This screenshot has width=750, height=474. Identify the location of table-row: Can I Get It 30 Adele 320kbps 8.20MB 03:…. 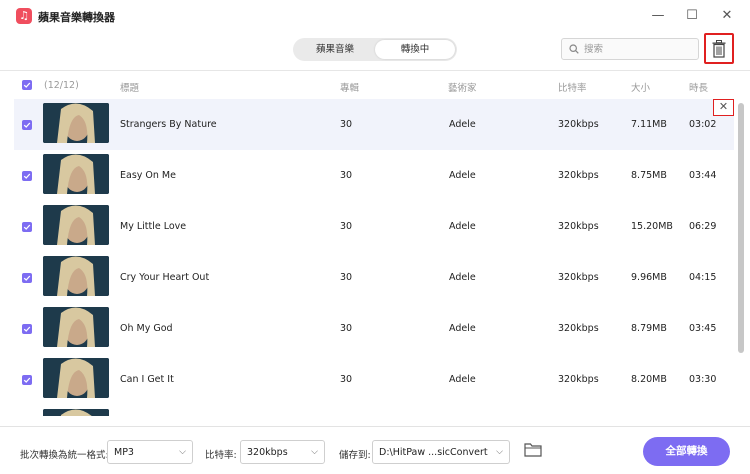
(374, 379).